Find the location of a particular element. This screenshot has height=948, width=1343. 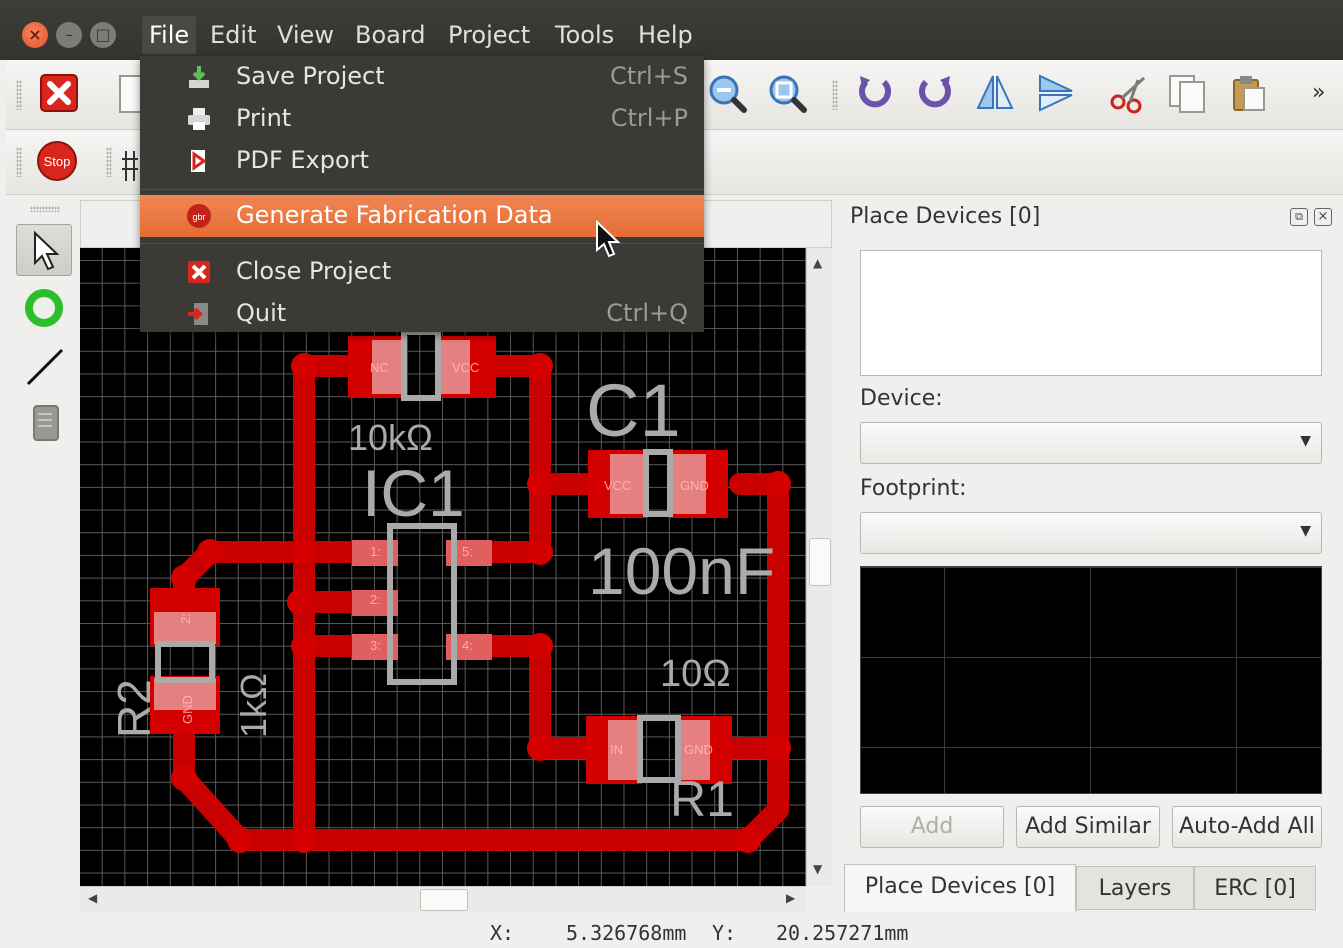

via-icon is located at coordinates (44, 308).